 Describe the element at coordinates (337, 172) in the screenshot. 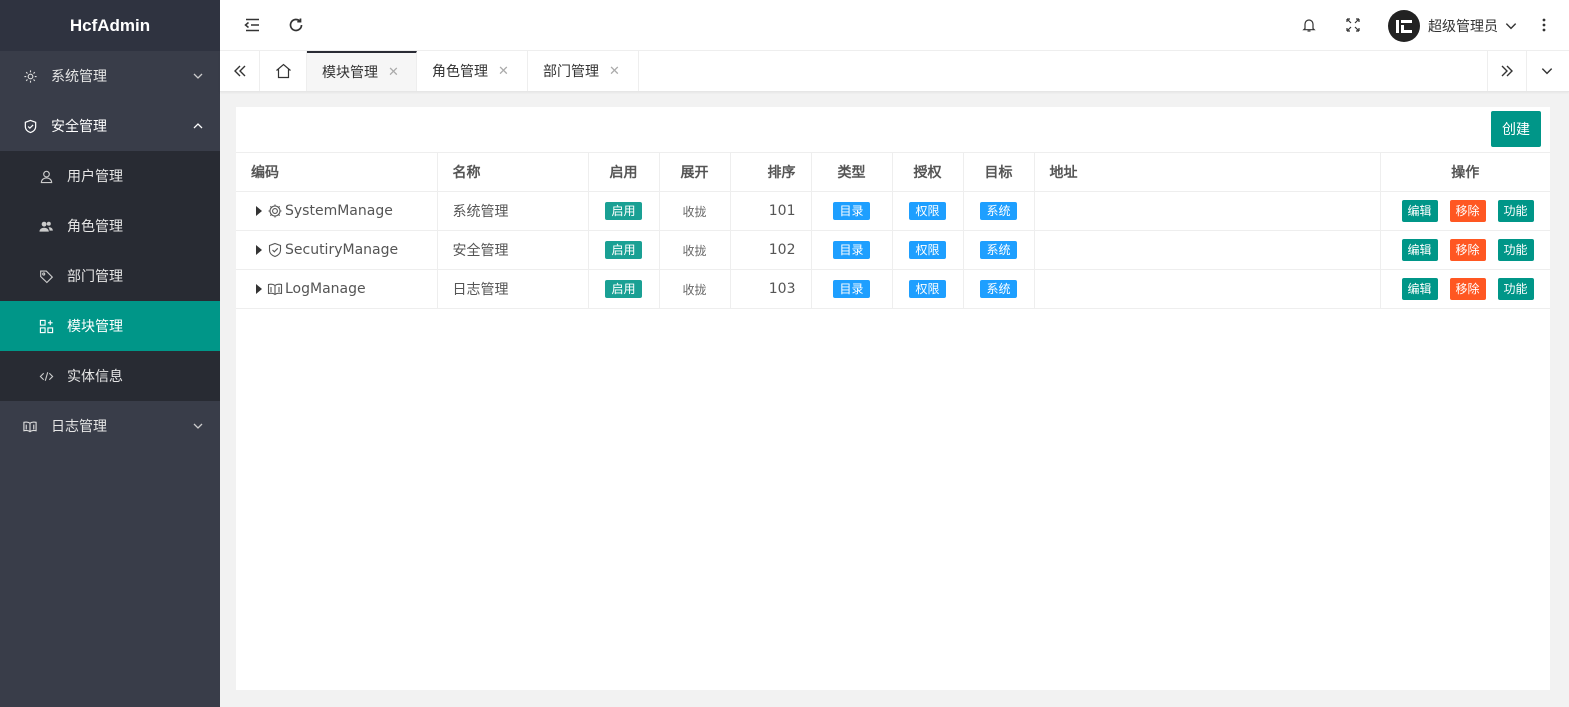

I see `column-header-code: 编码` at that location.